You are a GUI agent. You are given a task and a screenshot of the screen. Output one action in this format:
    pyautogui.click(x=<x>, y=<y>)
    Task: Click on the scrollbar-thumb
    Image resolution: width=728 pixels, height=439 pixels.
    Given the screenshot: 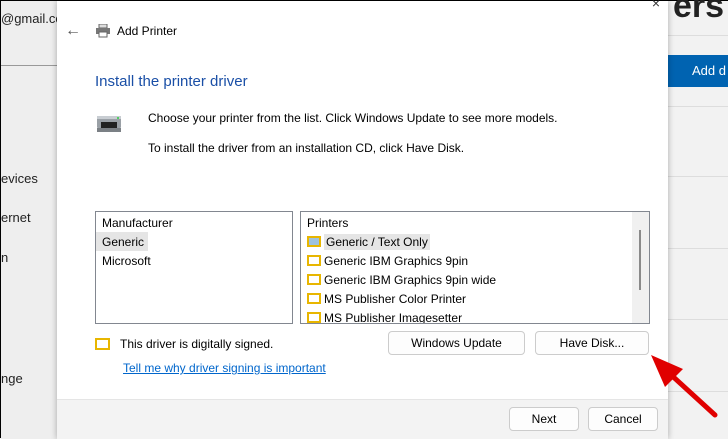 What is the action you would take?
    pyautogui.click(x=640, y=260)
    